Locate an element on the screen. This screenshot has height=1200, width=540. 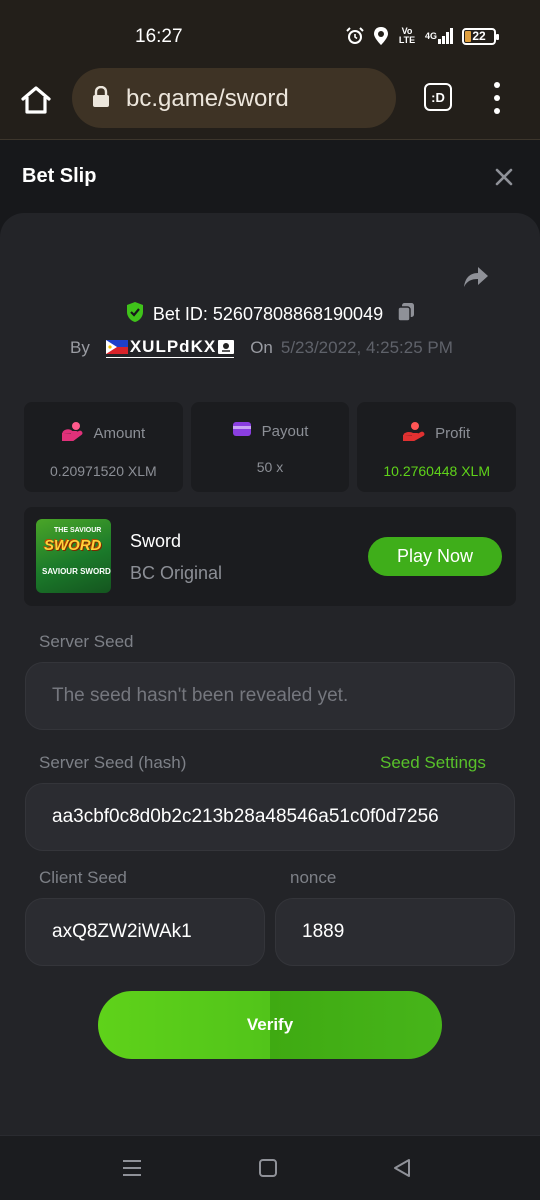
recent-apps-button is located at coordinates (132, 1168).